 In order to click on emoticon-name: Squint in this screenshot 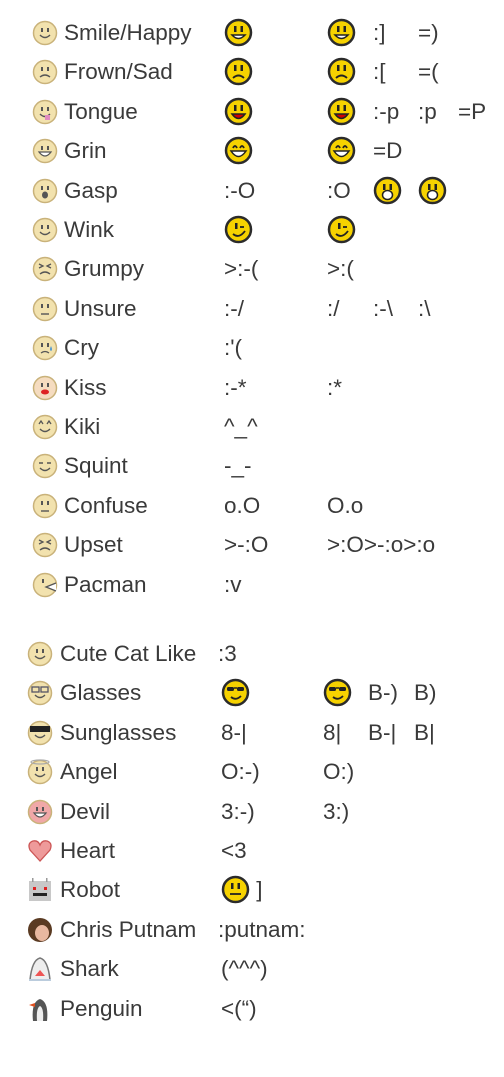, I will do `click(96, 466)`.